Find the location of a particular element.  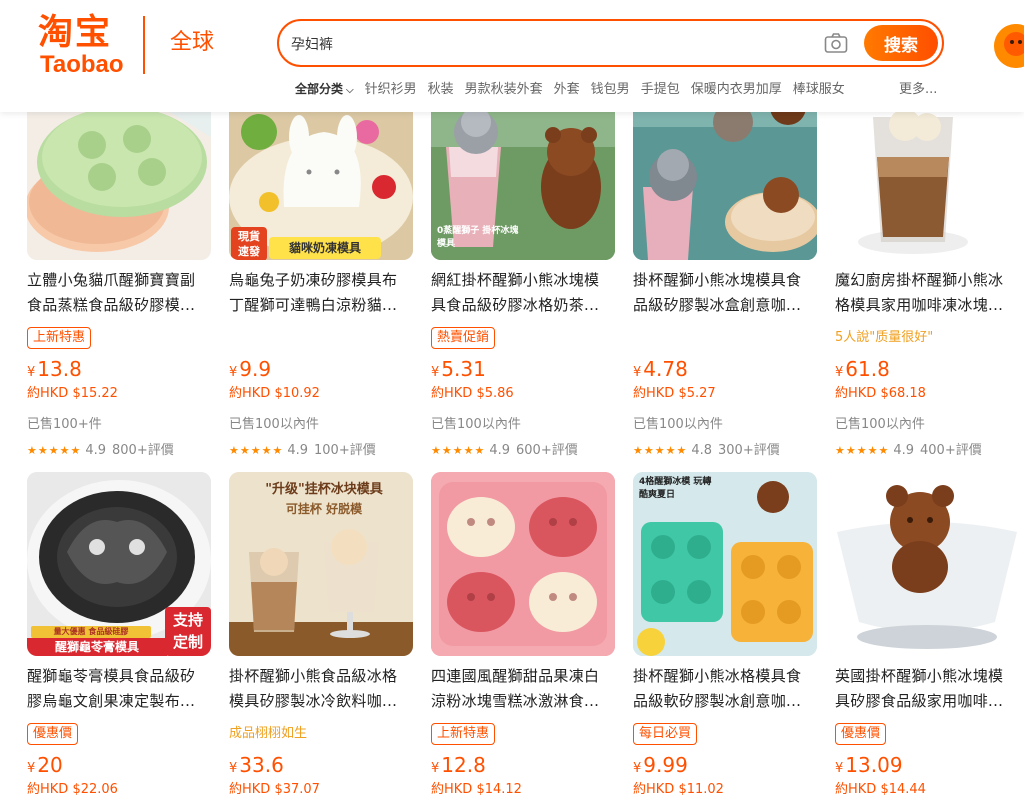

search-box: 搜索 is located at coordinates (610, 43).